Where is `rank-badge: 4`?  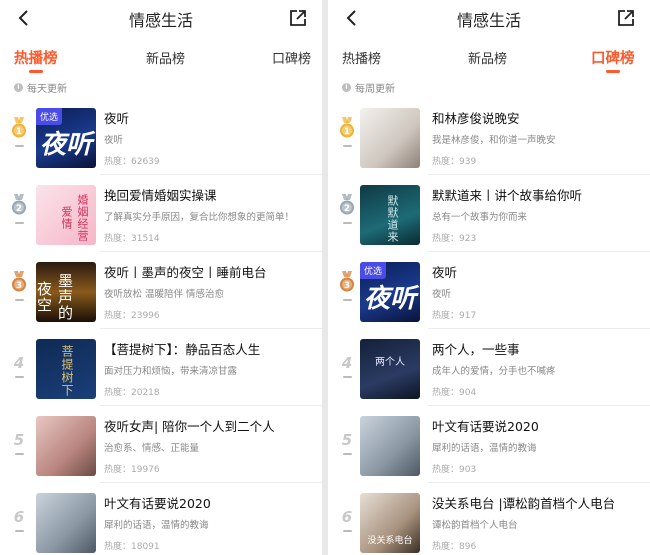 rank-badge: 4 is located at coordinates (347, 363).